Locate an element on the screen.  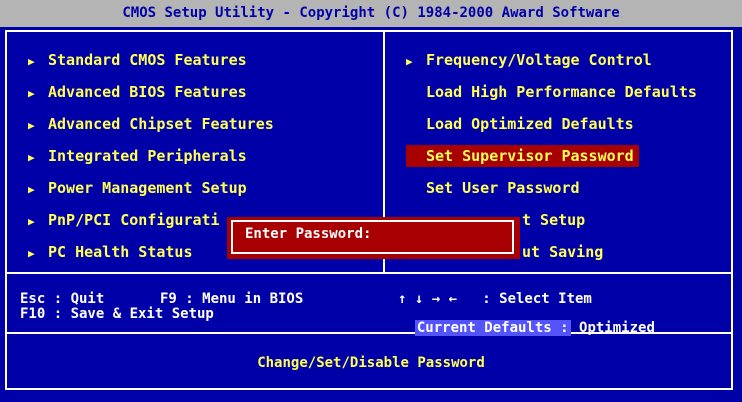
menu-item-power-management: ▶ Power Management Setup is located at coordinates (137, 188).